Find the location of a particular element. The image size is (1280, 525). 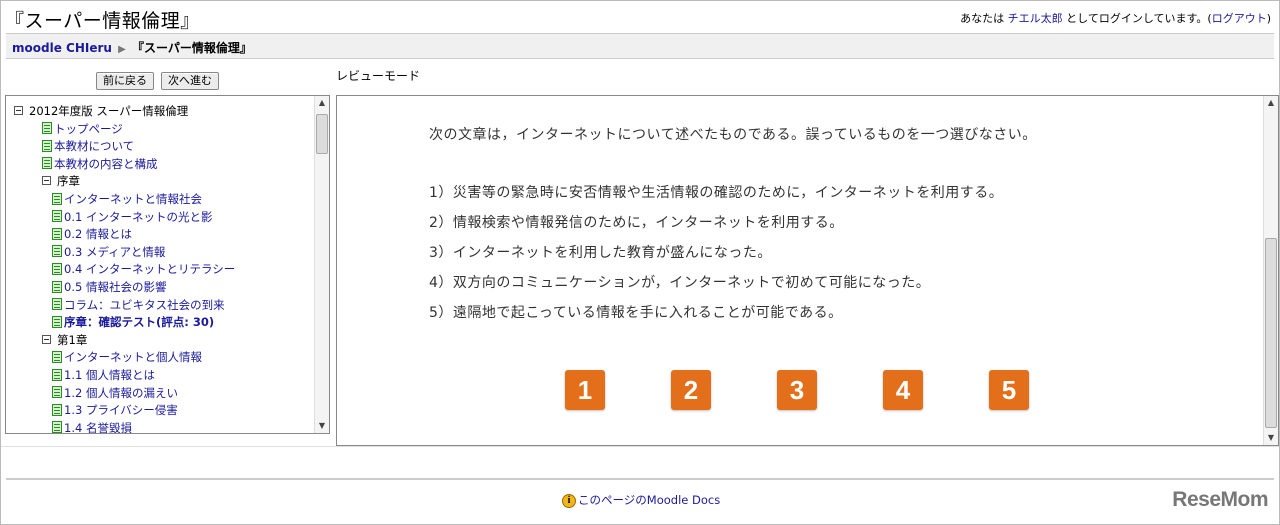

toc-link: 0.2 情報とは is located at coordinates (92, 234).